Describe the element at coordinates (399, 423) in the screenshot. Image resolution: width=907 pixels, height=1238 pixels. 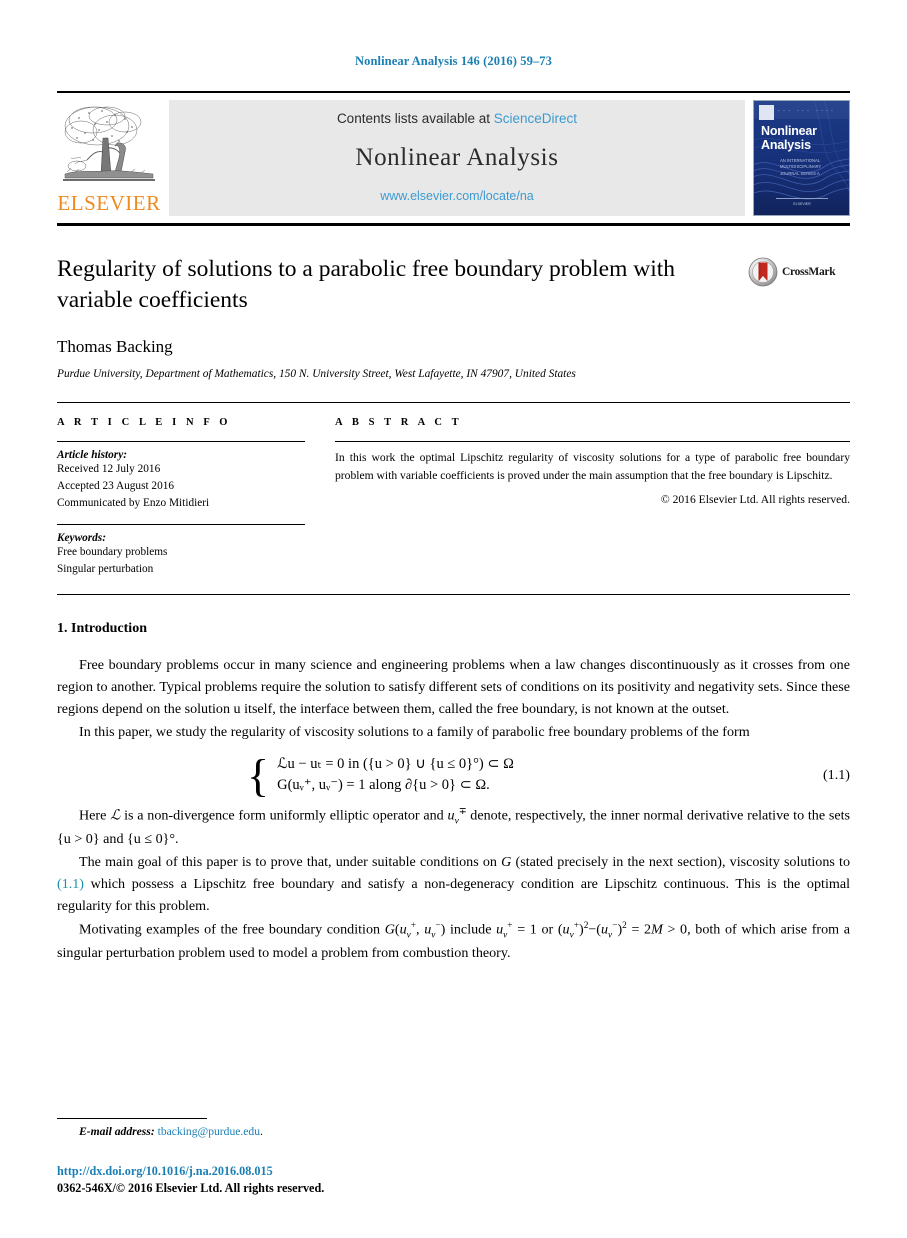
I see `abstract-heading: A B S T R A C T` at that location.